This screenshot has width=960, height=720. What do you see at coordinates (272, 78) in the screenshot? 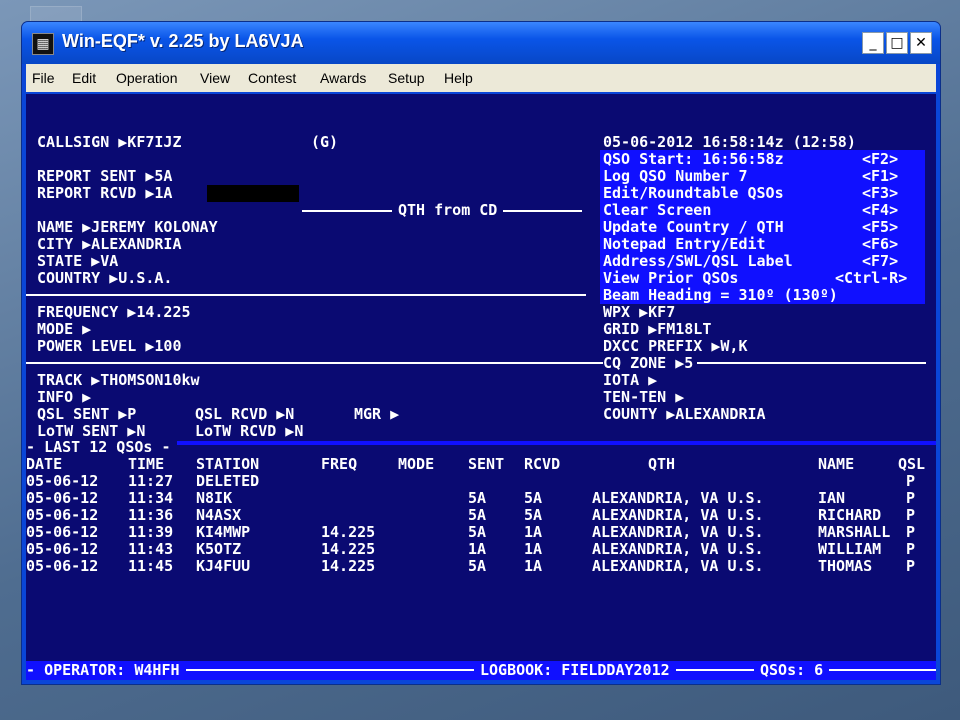
I see `menu-contest: Contest` at bounding box center [272, 78].